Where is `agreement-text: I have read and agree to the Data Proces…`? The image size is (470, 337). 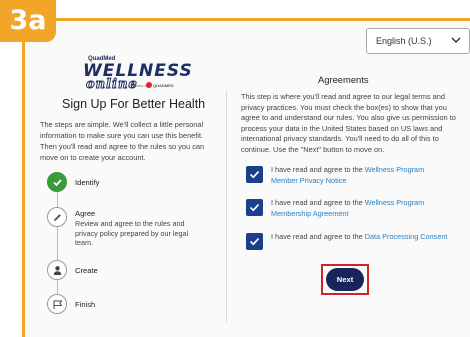
agreement-text: I have read and agree to the Data Proces… is located at coordinates (361, 237).